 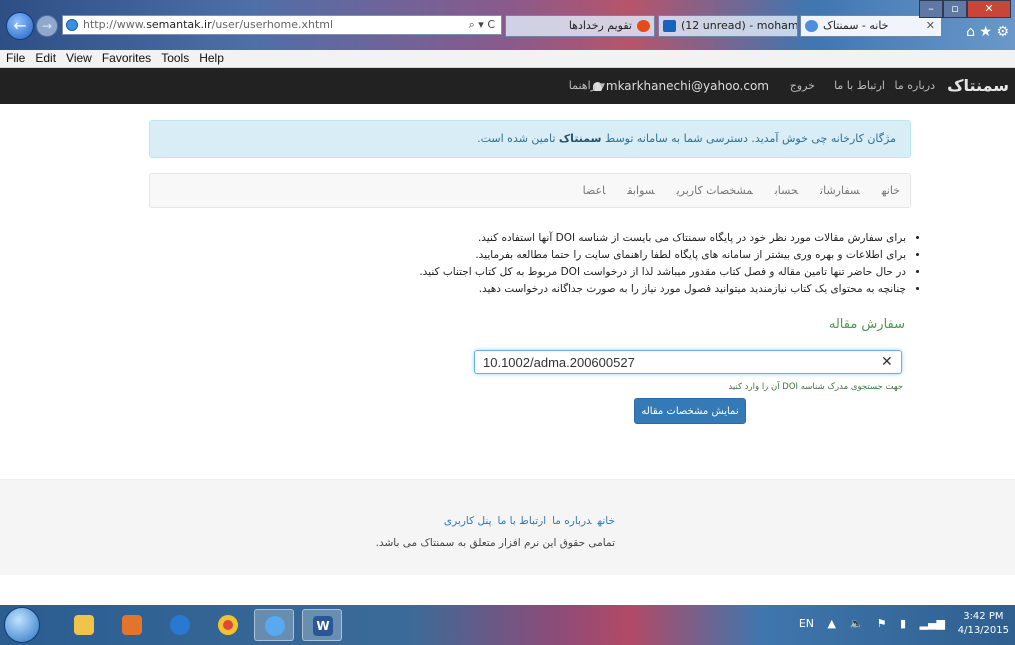 What do you see at coordinates (507, 59) in the screenshot?
I see `menu-bar: File Edit View Favorites Tools Help` at bounding box center [507, 59].